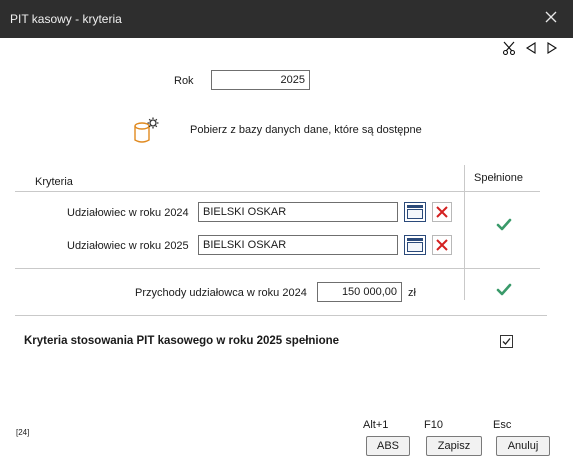 The width and height of the screenshot is (573, 474). Describe the element at coordinates (147, 131) in the screenshot. I see `database-gear-icon` at that location.